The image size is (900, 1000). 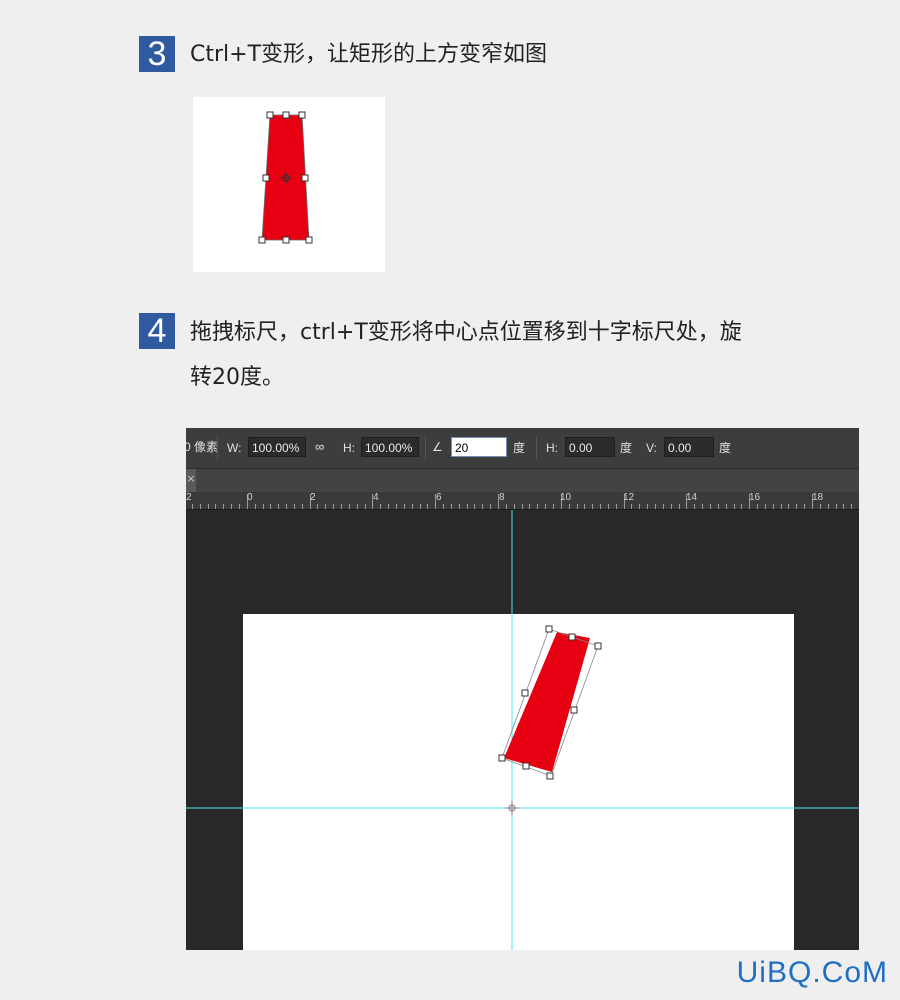 I want to click on hskew-unit: 度, so click(x=626, y=448).